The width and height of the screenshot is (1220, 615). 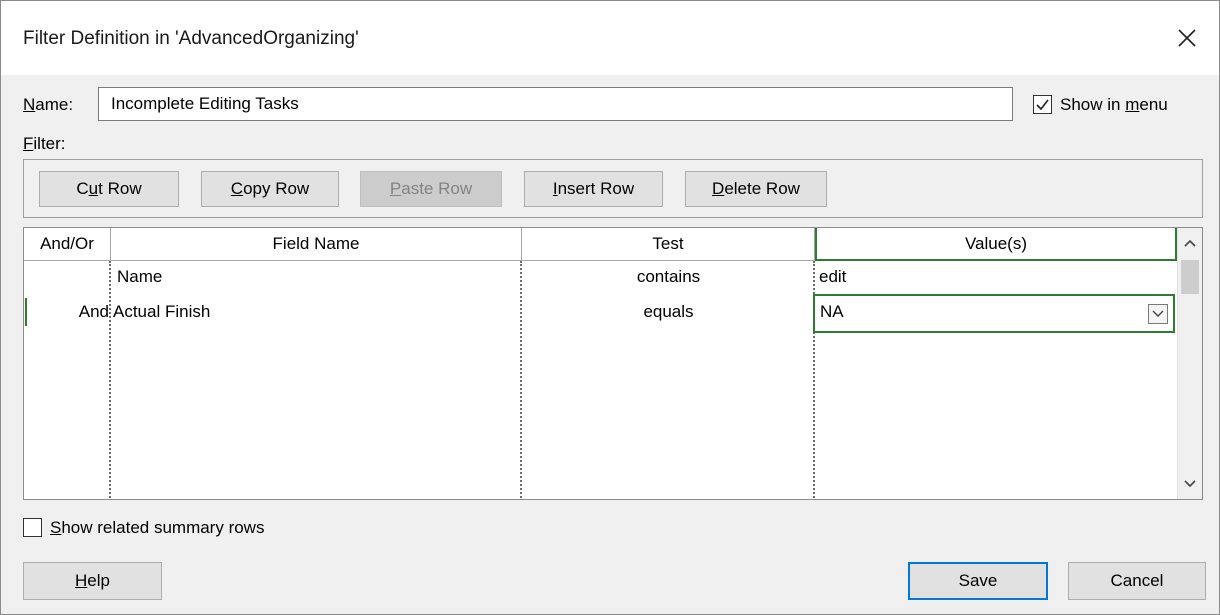 What do you see at coordinates (1137, 581) in the screenshot?
I see `cancel-button: Cancel` at bounding box center [1137, 581].